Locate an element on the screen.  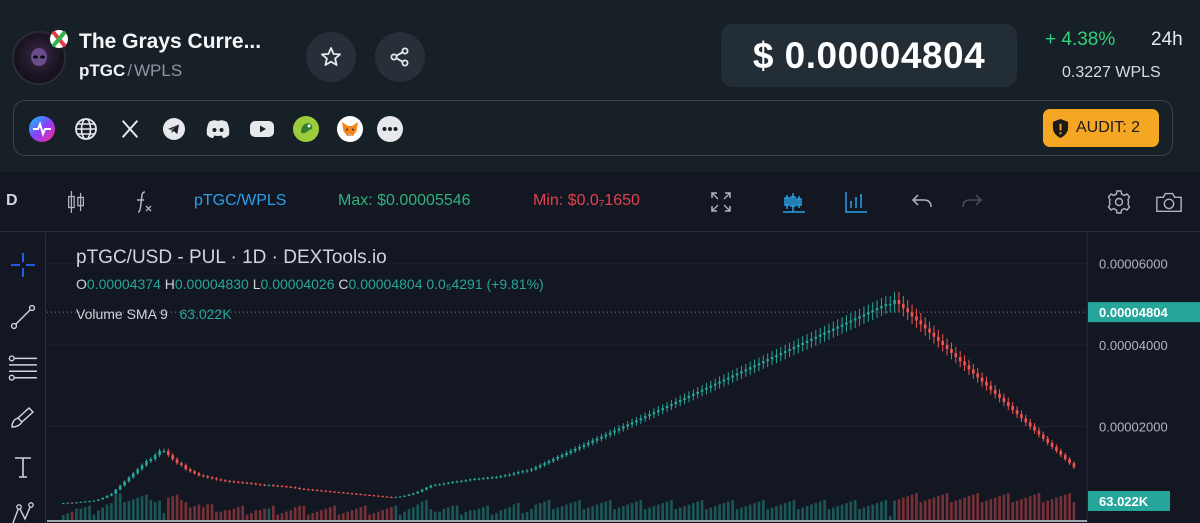
audit-button: AUDIT: 2 is located at coordinates (1101, 128).